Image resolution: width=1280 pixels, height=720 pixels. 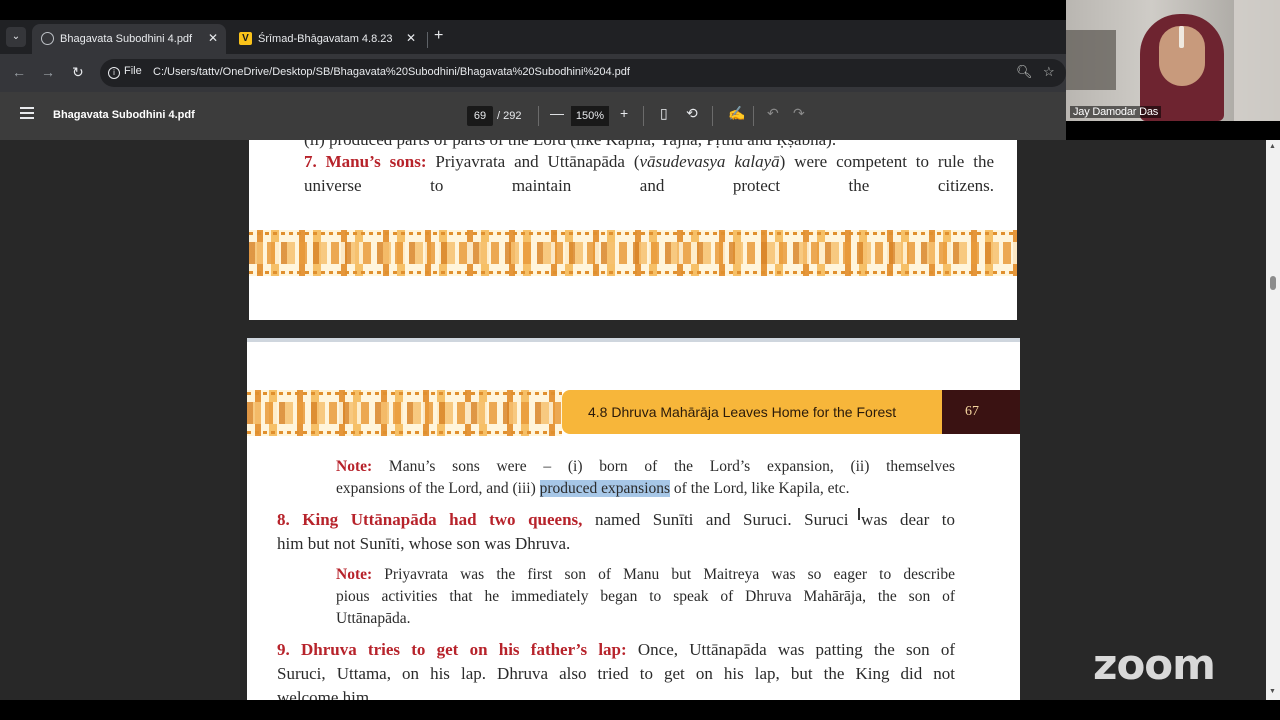 What do you see at coordinates (761, 488) in the screenshot?
I see `note-text: of the Lord, like Kapila, etc.` at bounding box center [761, 488].